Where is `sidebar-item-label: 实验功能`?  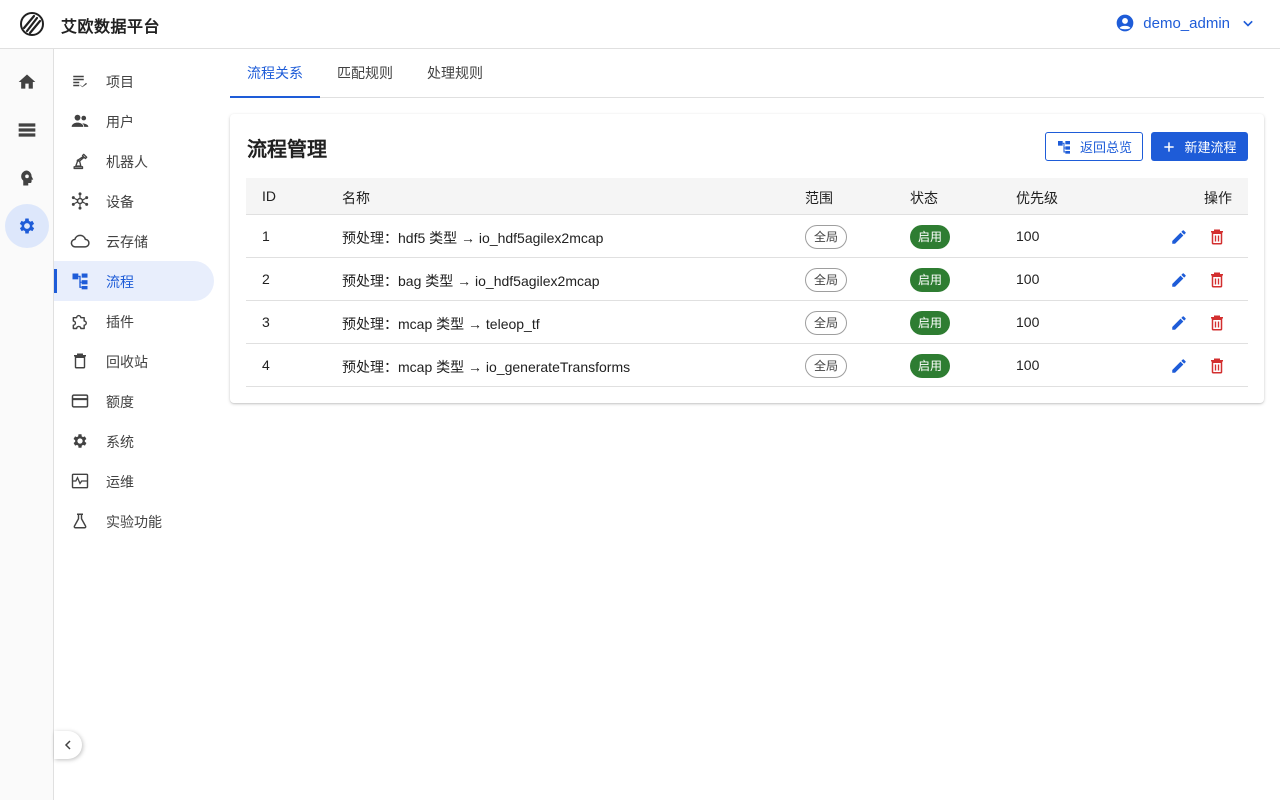 sidebar-item-label: 实验功能 is located at coordinates (134, 522).